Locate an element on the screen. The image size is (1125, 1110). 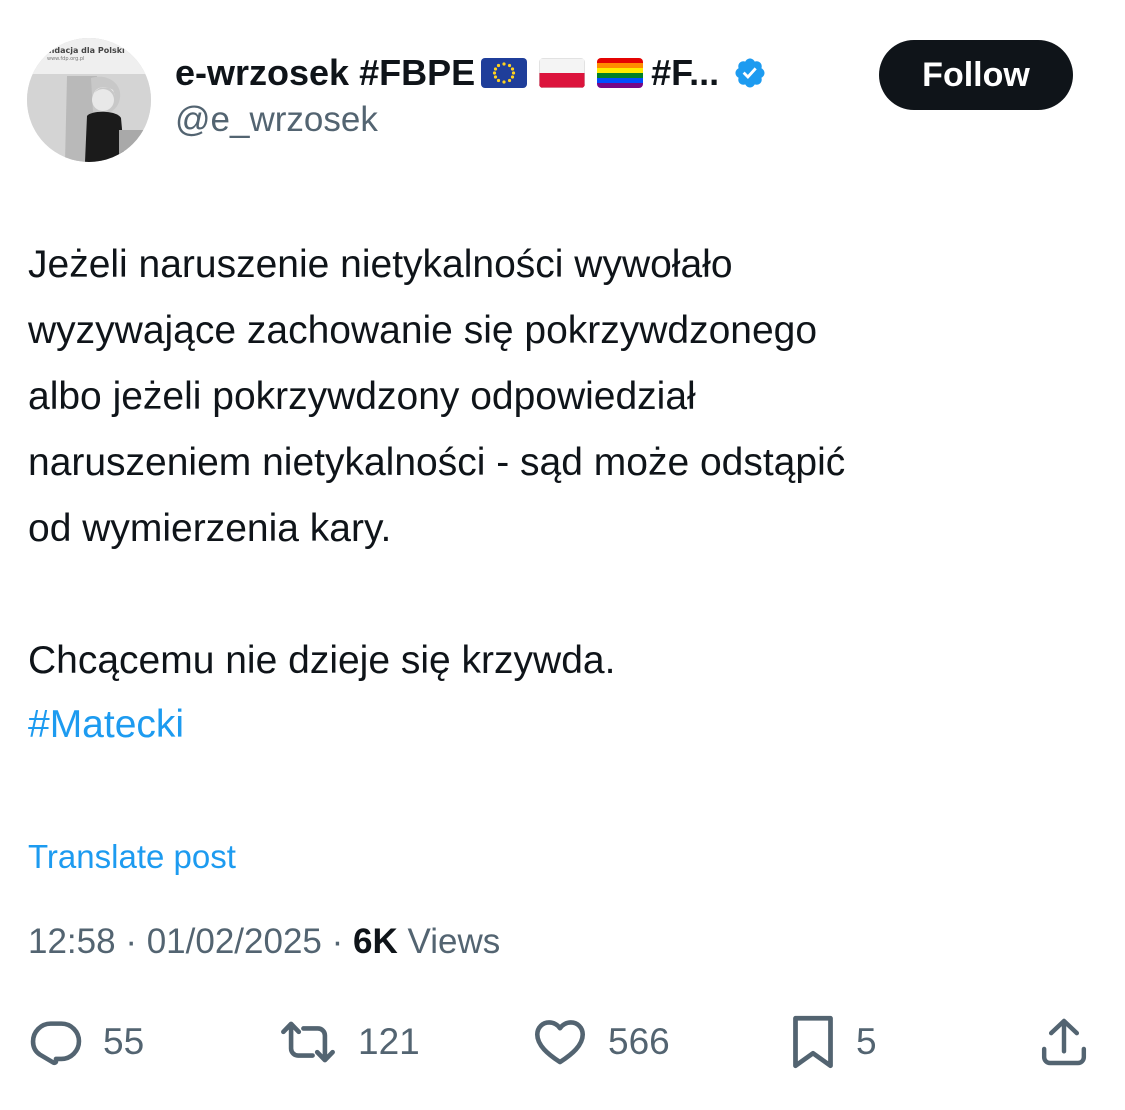
share-button is located at coordinates (1064, 1042).